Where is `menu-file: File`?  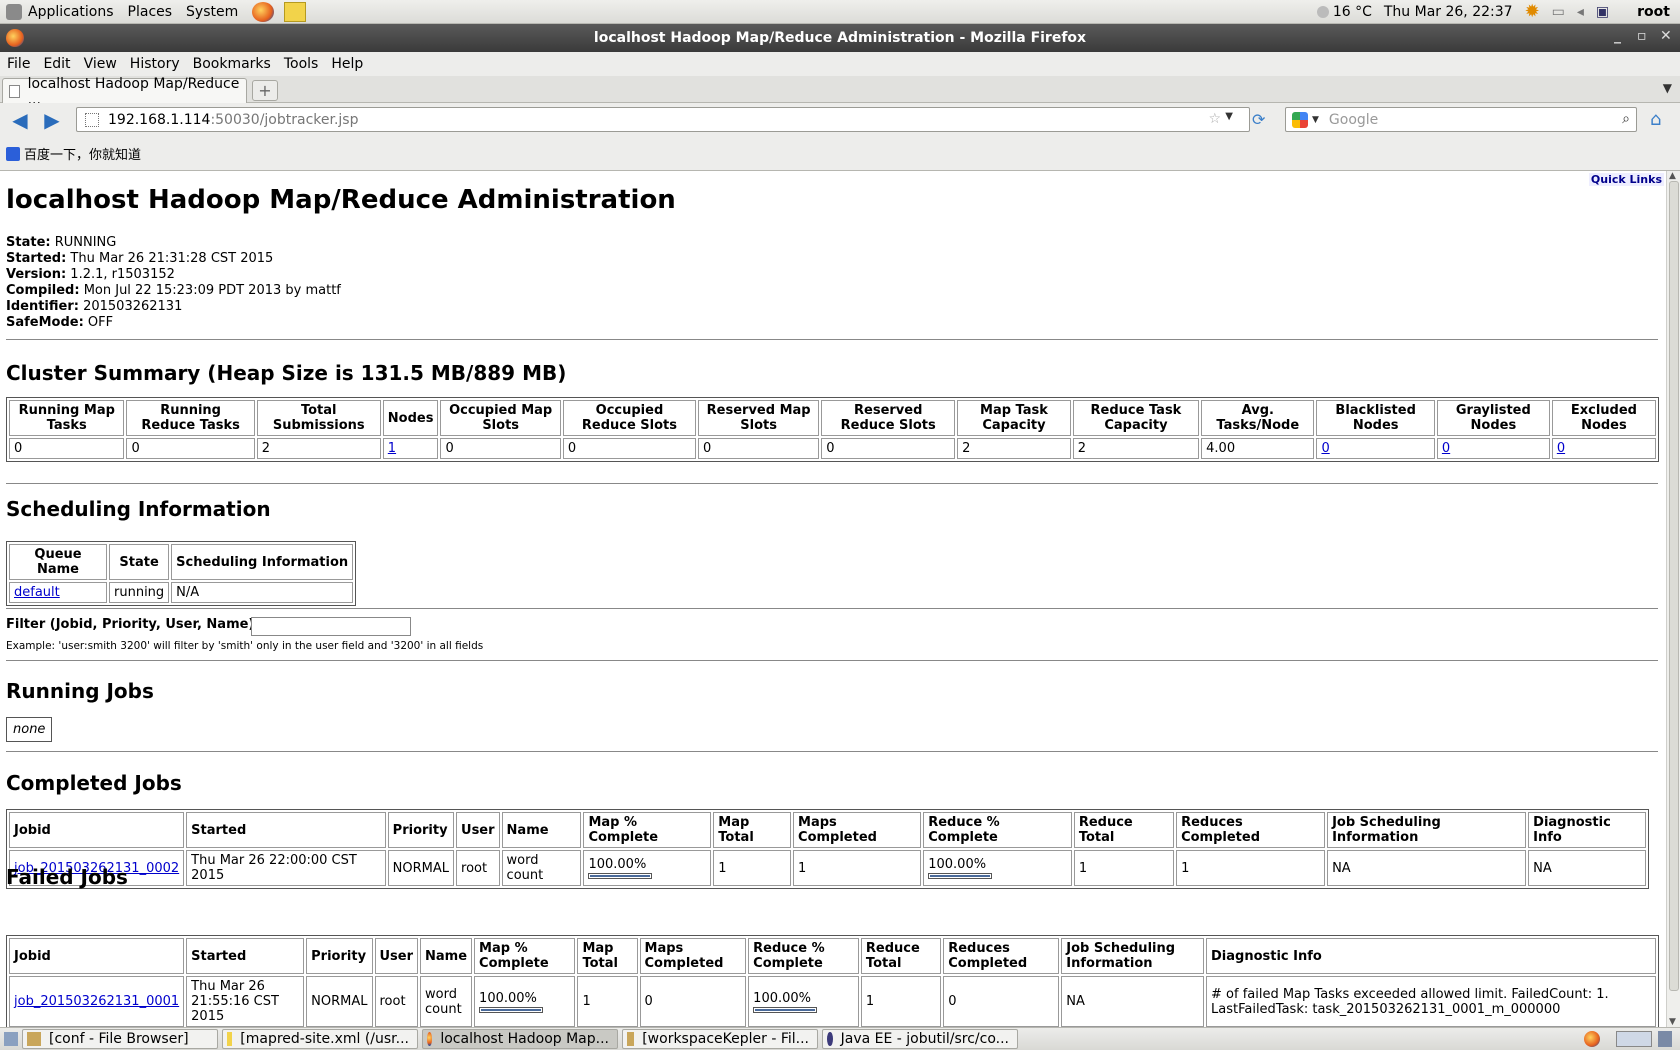
menu-file: File is located at coordinates (18, 64).